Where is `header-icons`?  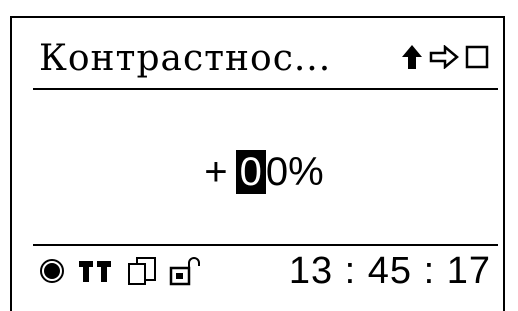 header-icons is located at coordinates (445, 57).